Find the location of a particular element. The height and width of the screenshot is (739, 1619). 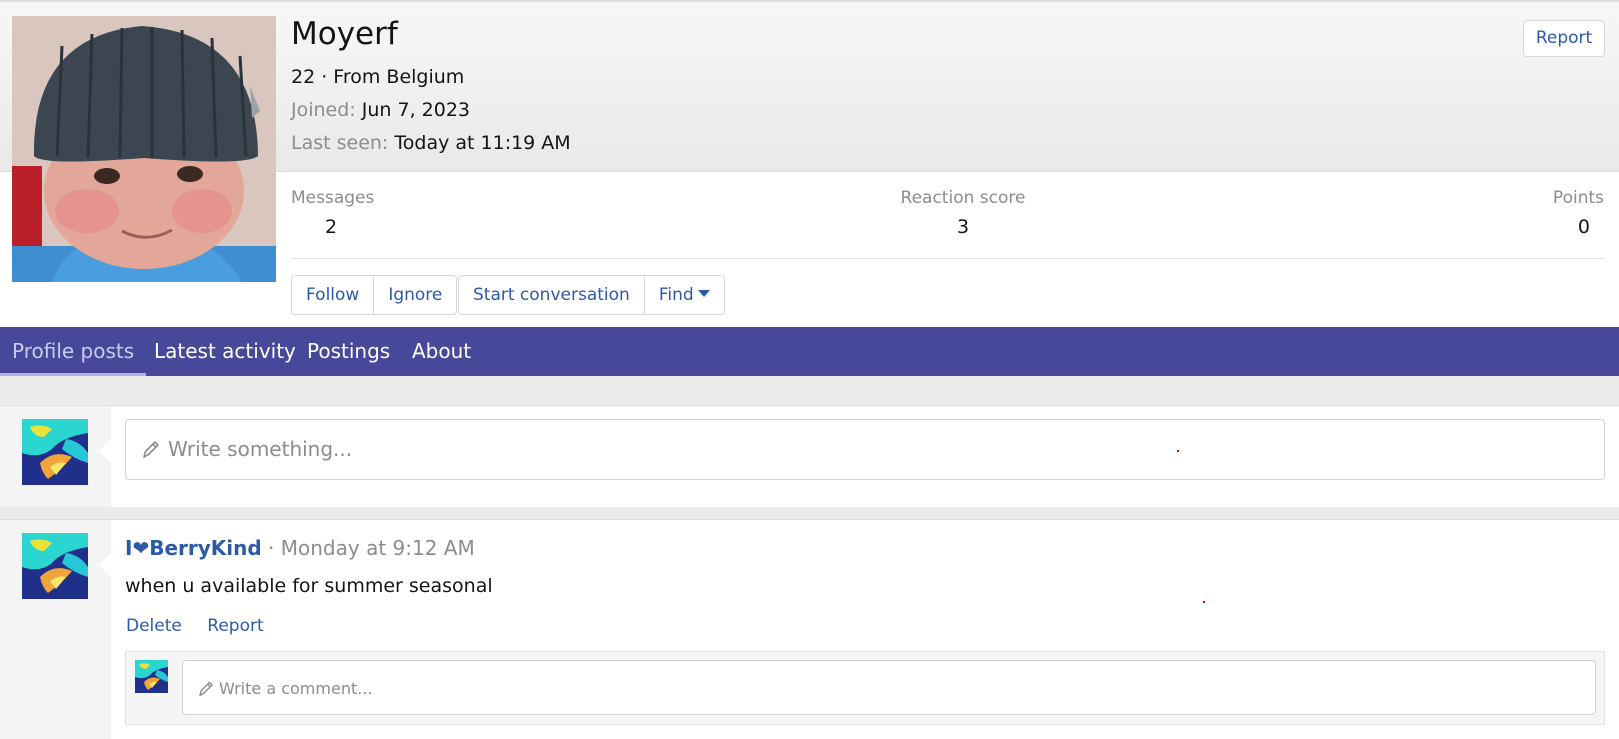

comment-user-avatar is located at coordinates (151, 676).